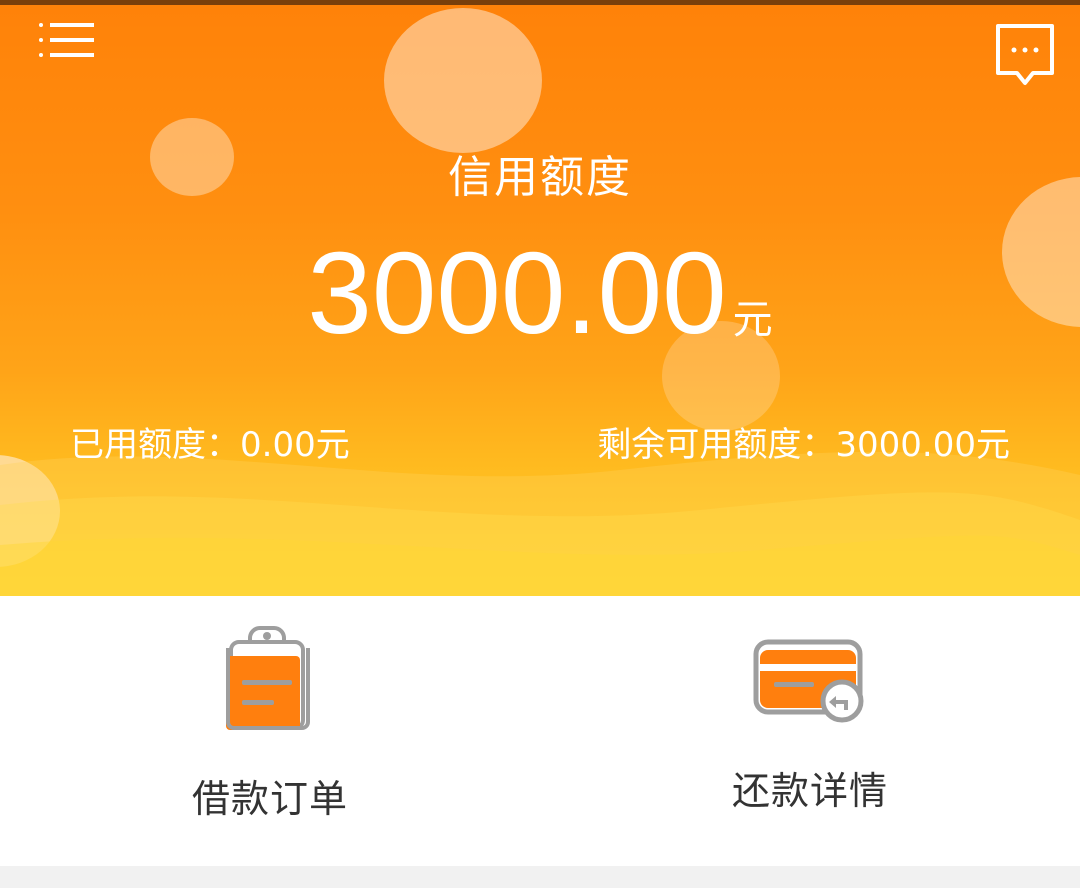 The image size is (1080, 888). I want to click on credit-amount-unit: 元, so click(752, 320).